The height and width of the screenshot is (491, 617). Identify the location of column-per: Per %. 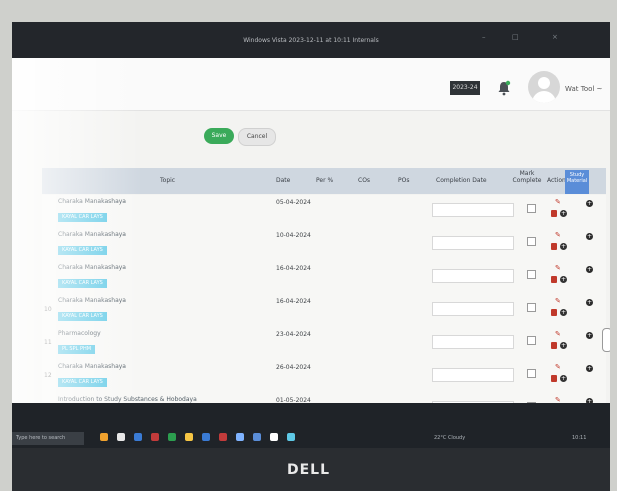
(325, 180).